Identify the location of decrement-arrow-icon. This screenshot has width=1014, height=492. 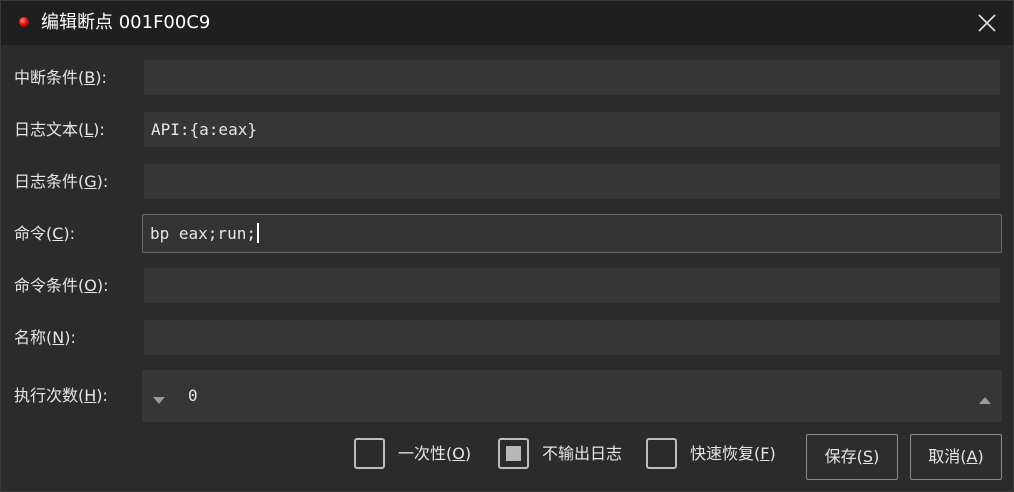
(159, 397).